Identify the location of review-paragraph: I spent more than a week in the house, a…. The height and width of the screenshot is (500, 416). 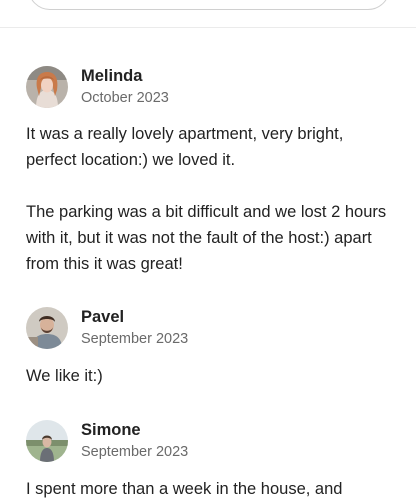
(184, 489).